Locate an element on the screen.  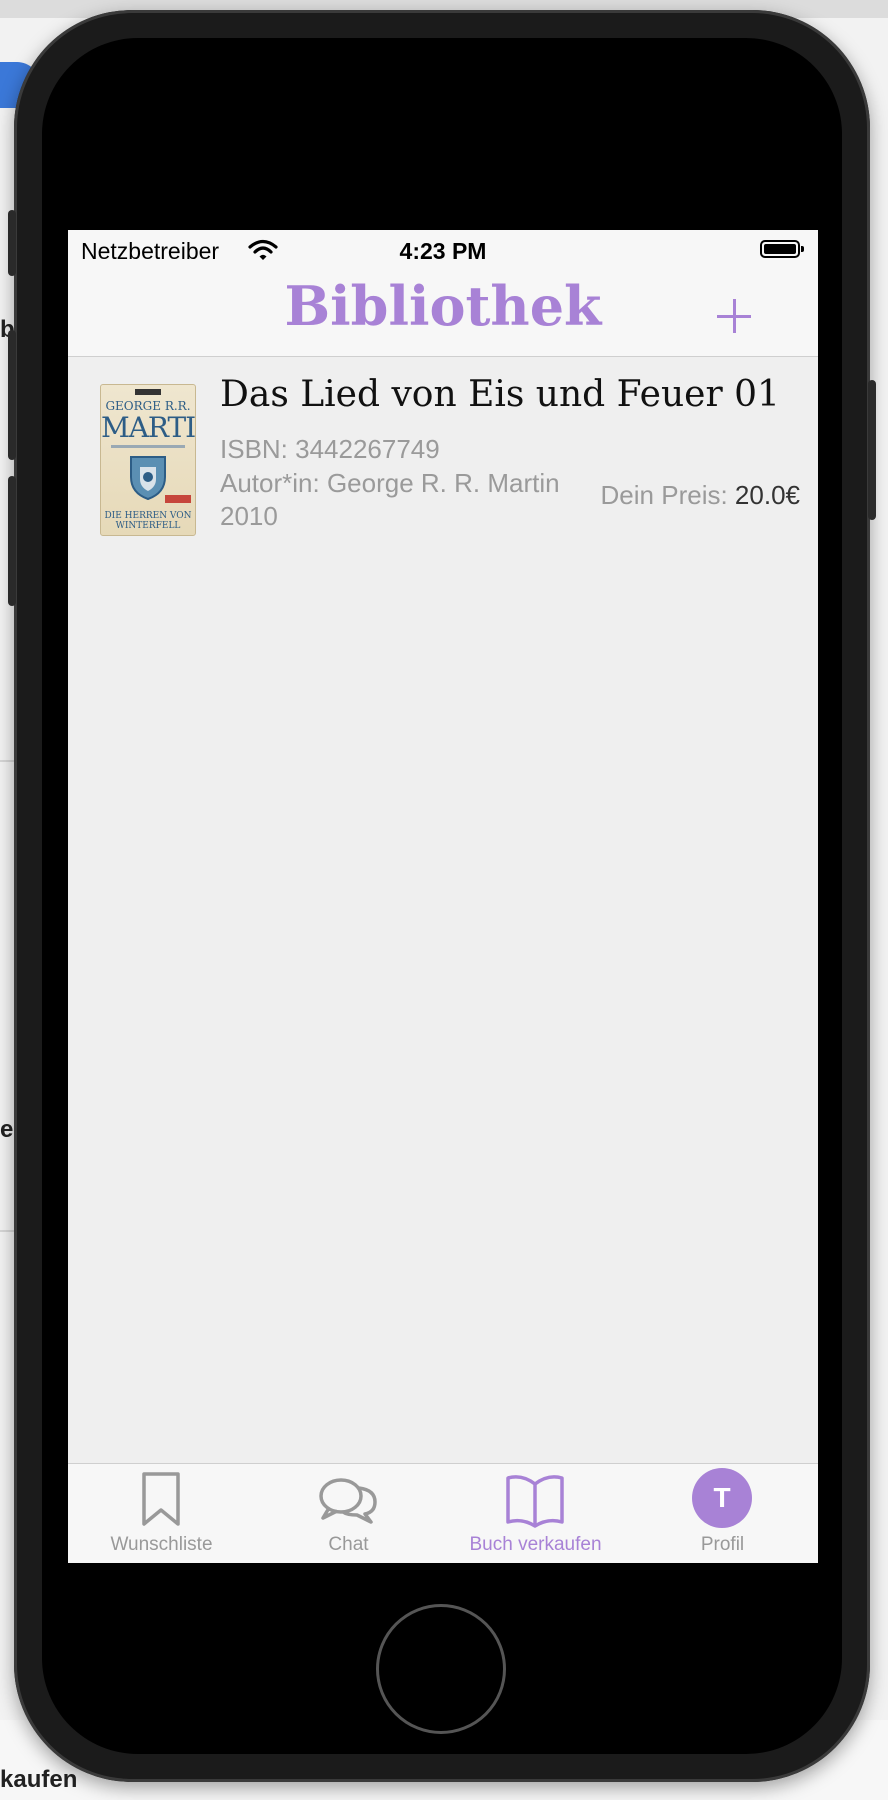
page-title: Bibliothek is located at coordinates (443, 306).